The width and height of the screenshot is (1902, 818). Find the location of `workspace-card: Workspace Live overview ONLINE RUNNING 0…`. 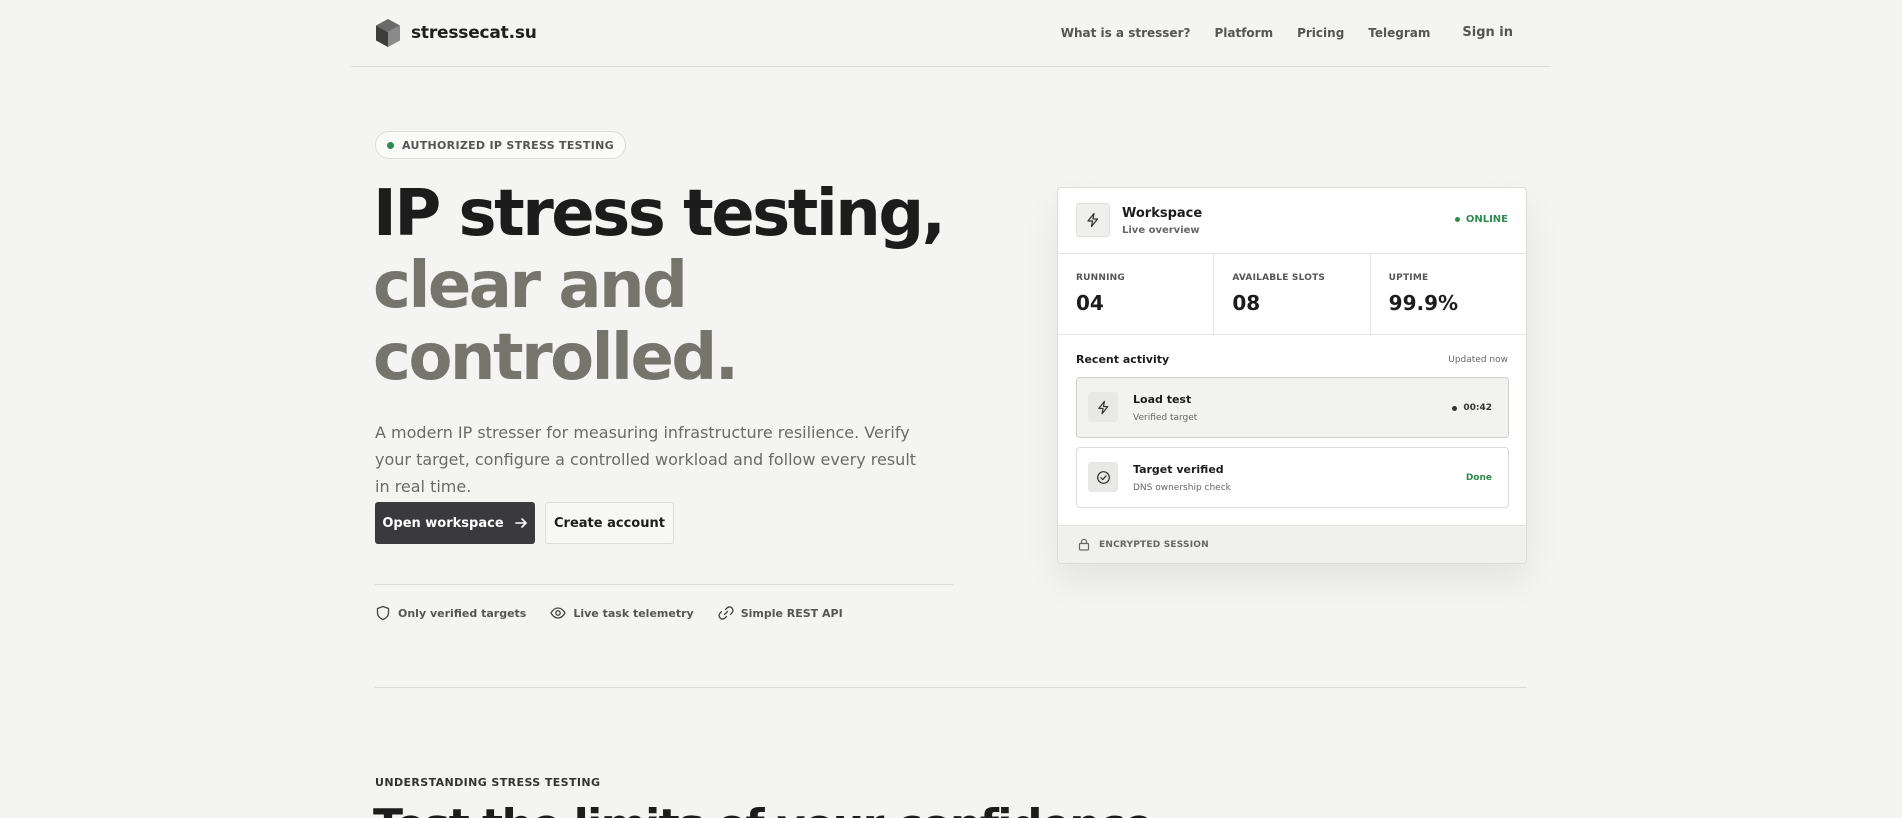

workspace-card: Workspace Live overview ONLINE RUNNING 0… is located at coordinates (1292, 375).